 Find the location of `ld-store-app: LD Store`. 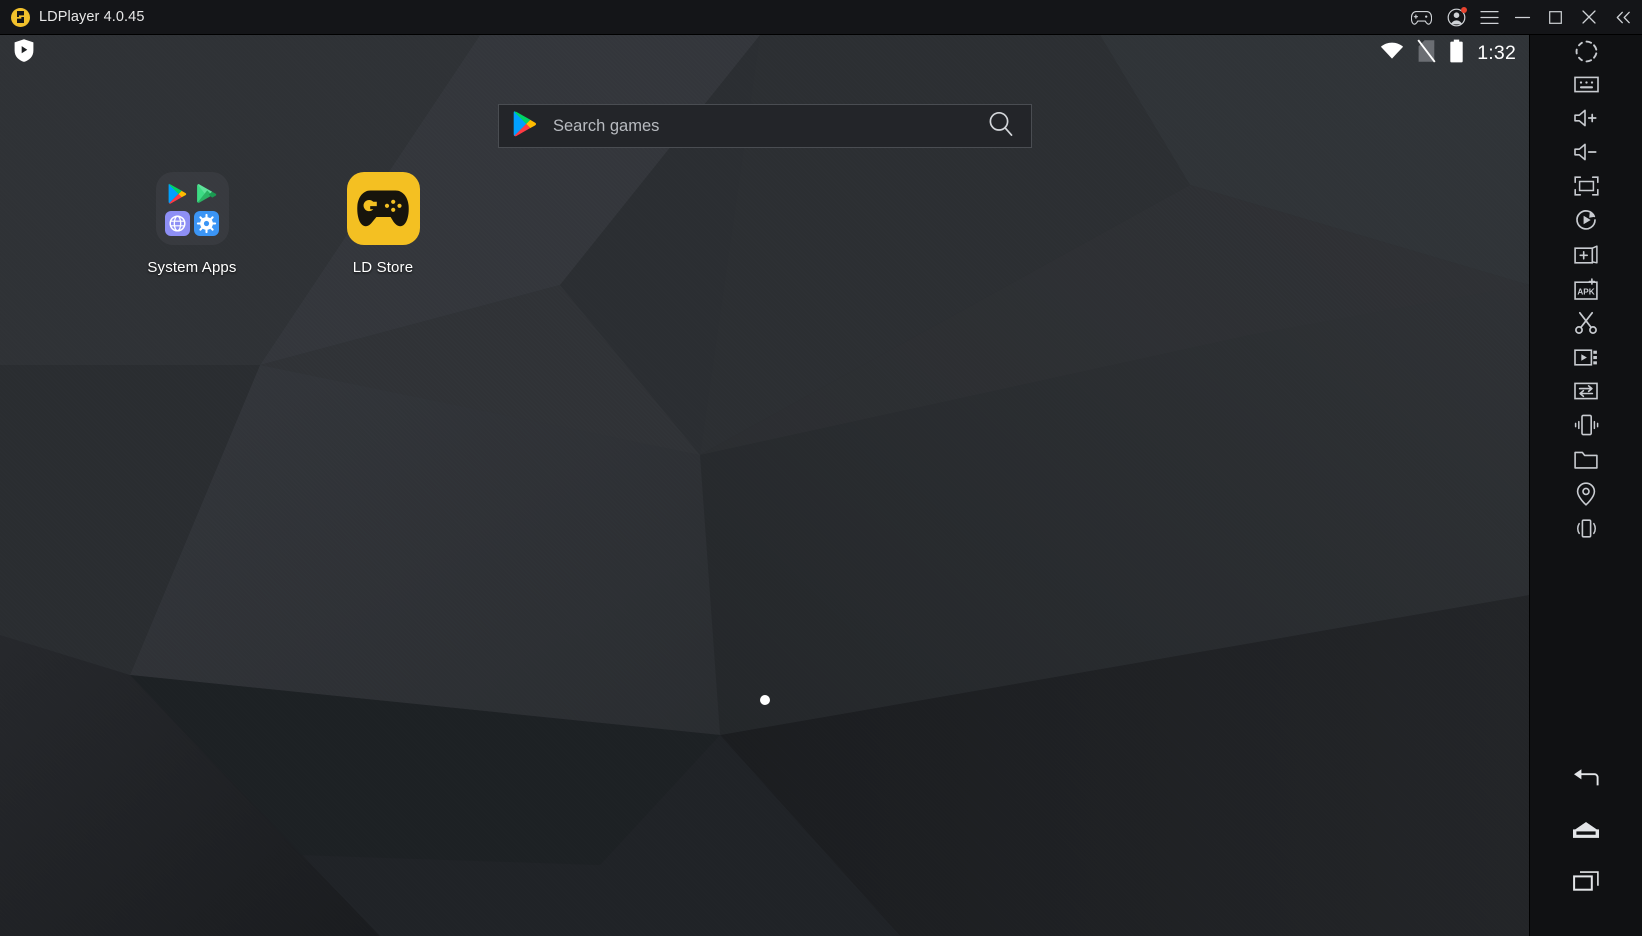

ld-store-app: LD Store is located at coordinates (383, 224).